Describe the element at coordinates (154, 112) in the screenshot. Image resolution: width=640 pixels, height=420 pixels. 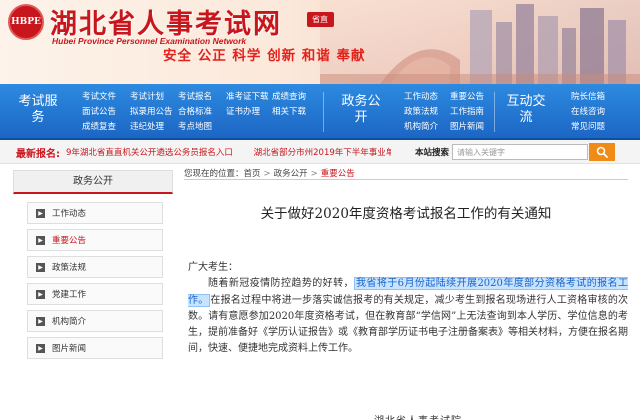
I see `nav-link-hiring-notice: 拟录用公告` at that location.